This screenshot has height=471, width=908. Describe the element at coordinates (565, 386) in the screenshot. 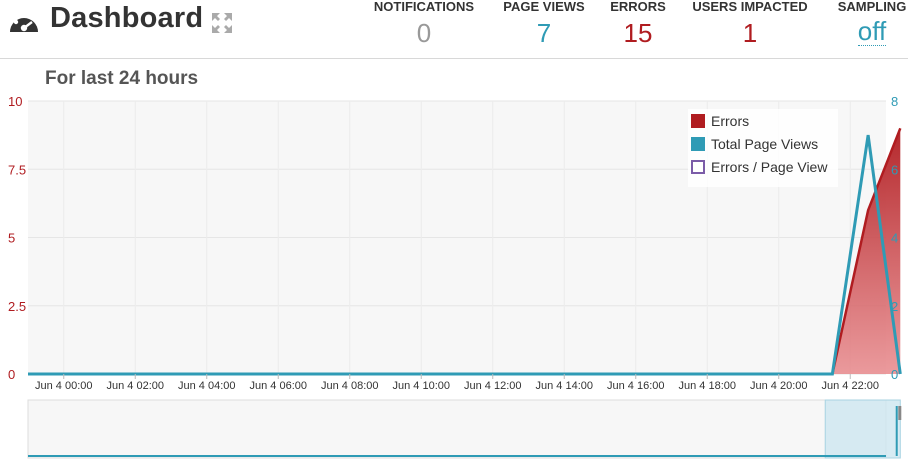

I see `x-axis-tick-label: Jun 4 14:00` at that location.